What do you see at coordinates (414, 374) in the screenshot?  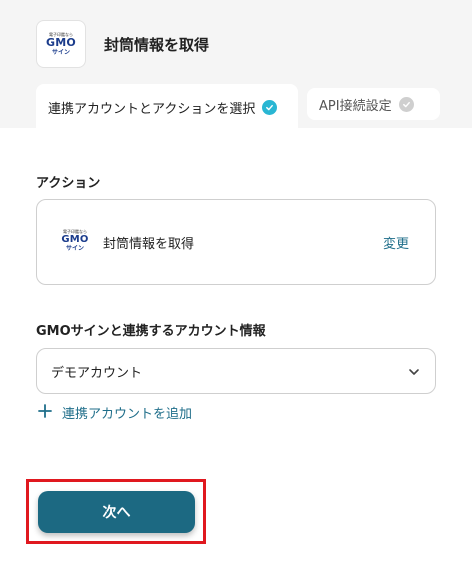 I see `chevron-down-icon` at bounding box center [414, 374].